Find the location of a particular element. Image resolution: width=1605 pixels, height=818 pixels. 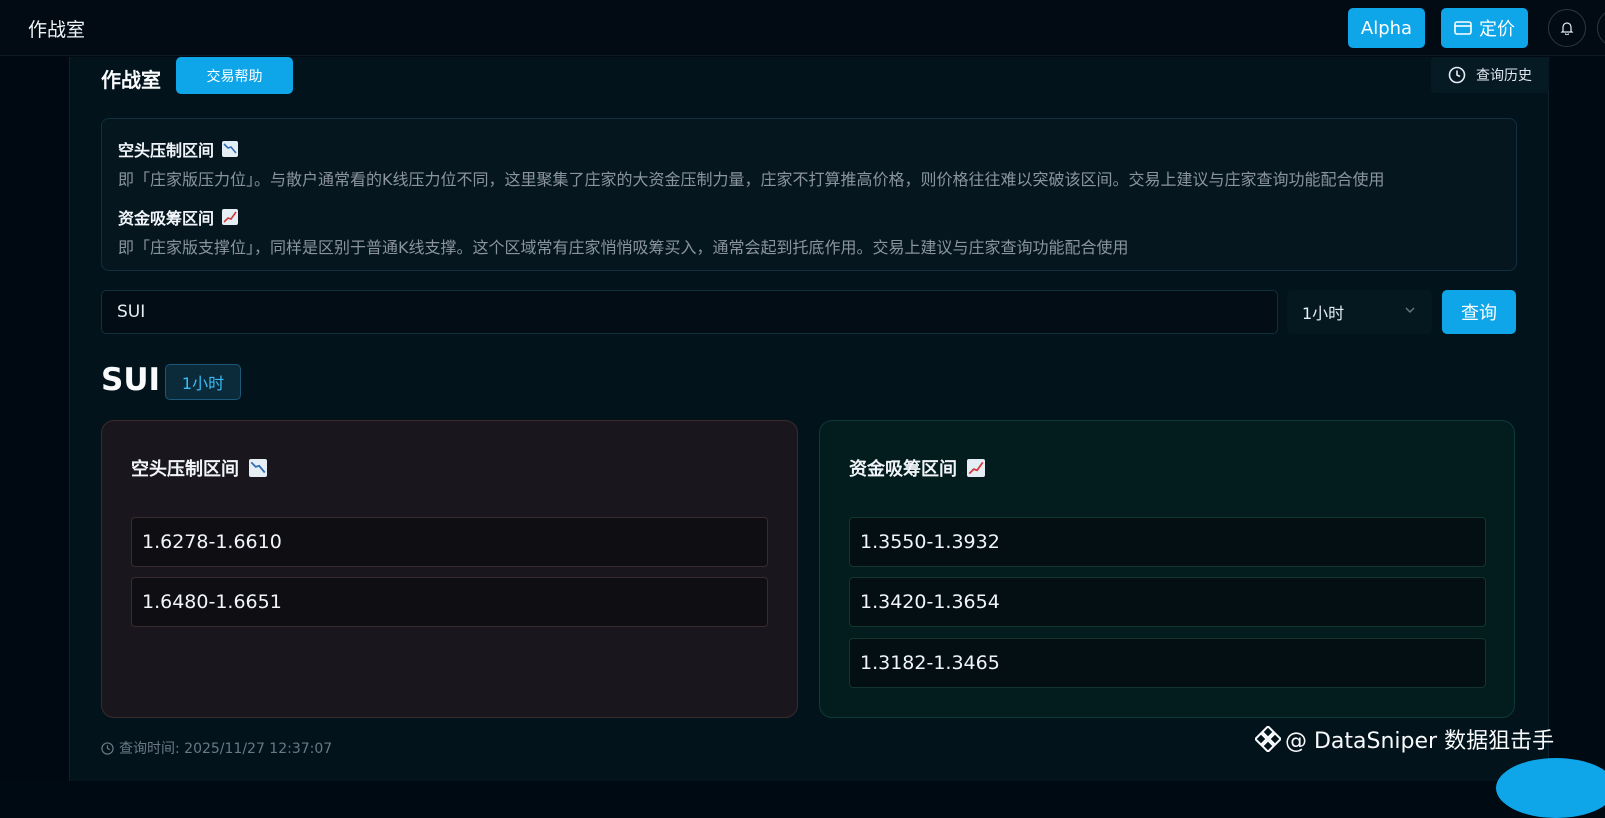

notifications-button is located at coordinates (1567, 28).